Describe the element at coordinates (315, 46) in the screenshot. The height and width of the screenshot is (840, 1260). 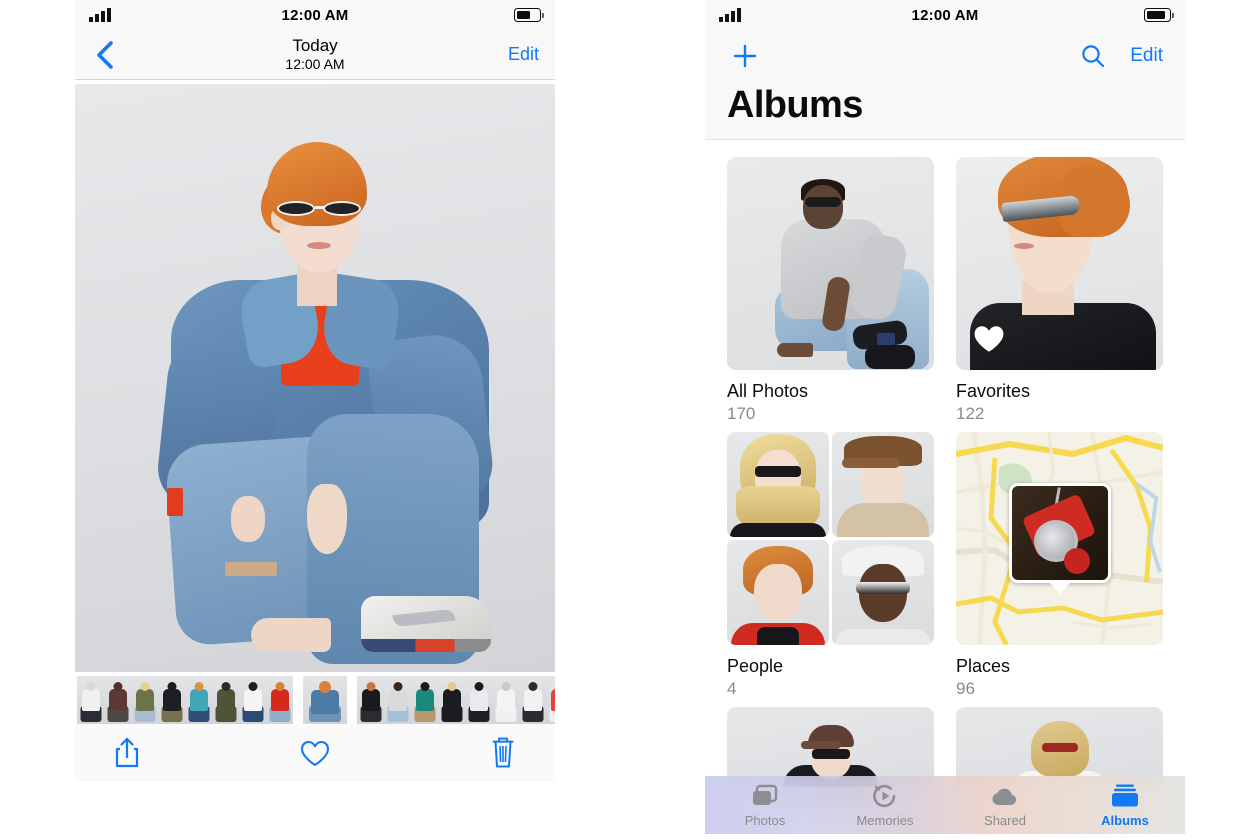
I see `page-title: Today` at that location.